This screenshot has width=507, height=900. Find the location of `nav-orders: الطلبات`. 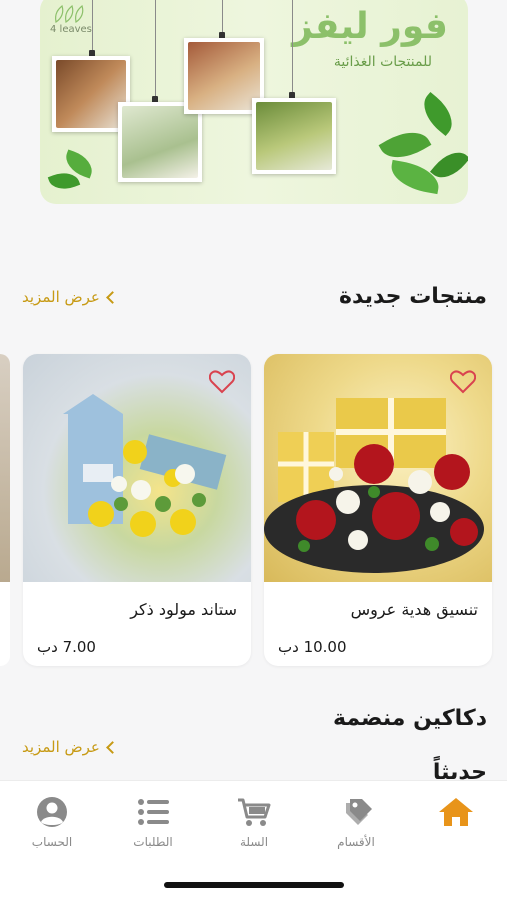

nav-orders: الطلبات is located at coordinates (153, 822).